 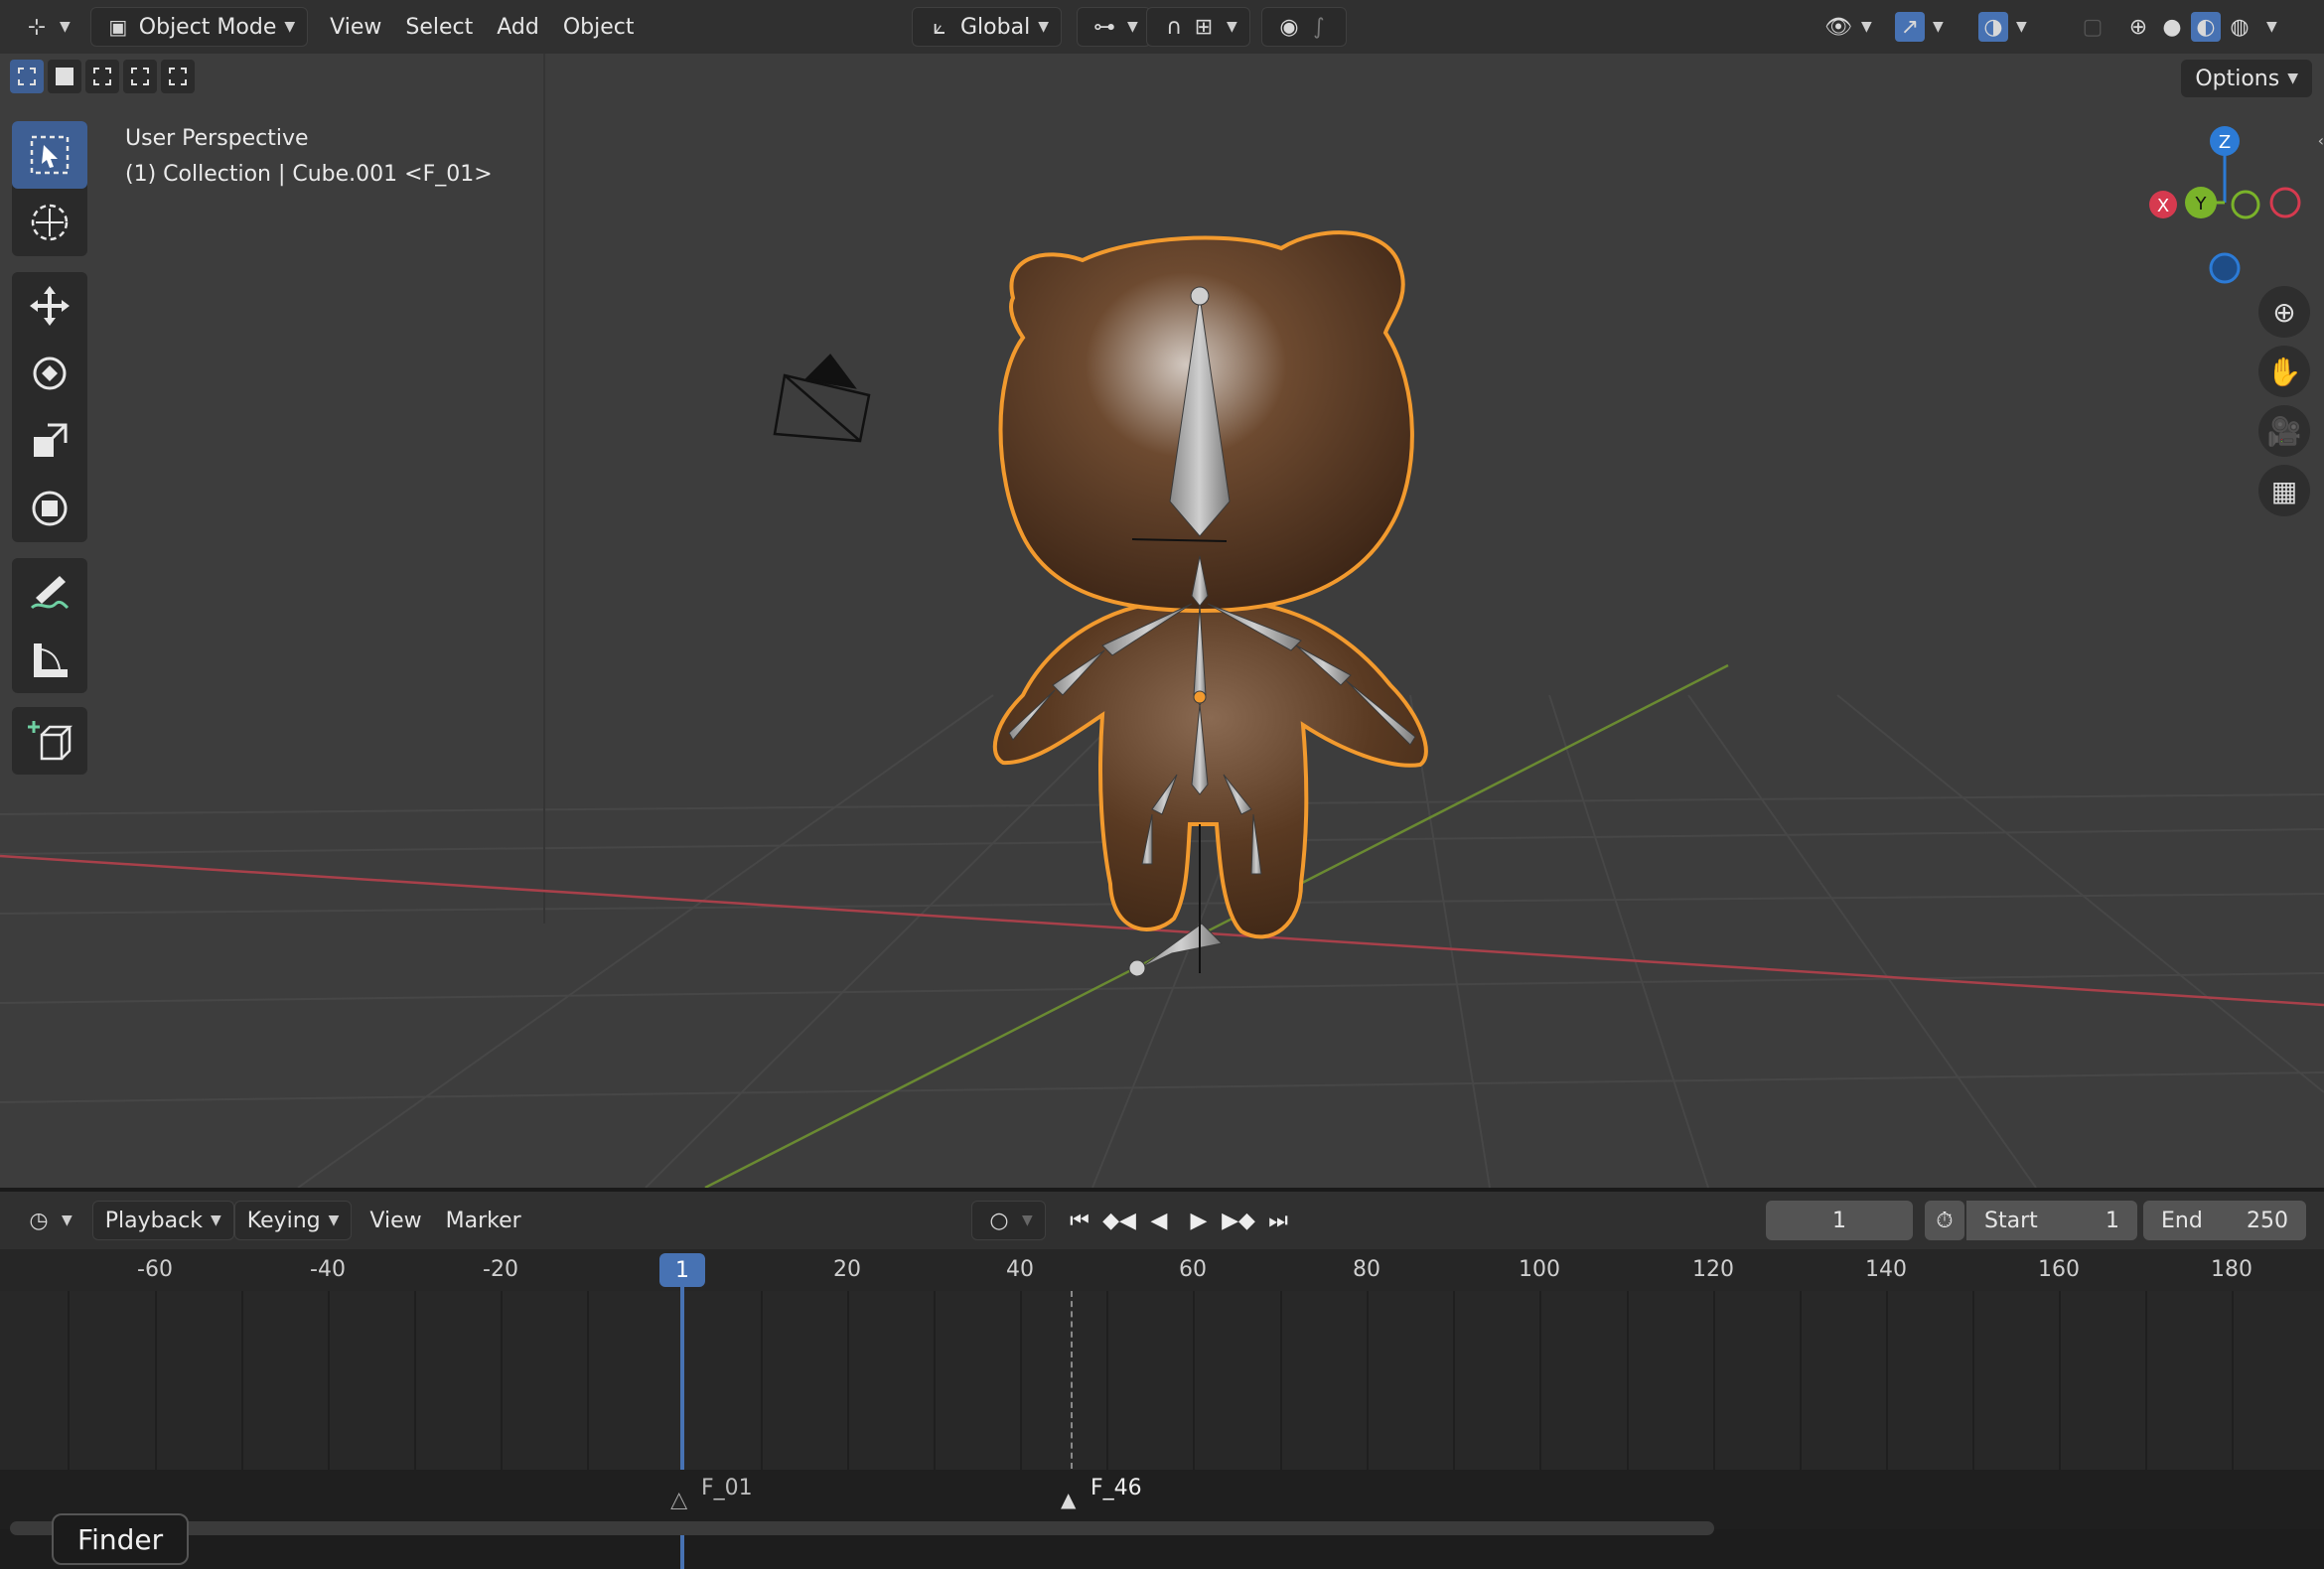 I want to click on visibility-dropdown: 👁 ▼, so click(x=1848, y=27).